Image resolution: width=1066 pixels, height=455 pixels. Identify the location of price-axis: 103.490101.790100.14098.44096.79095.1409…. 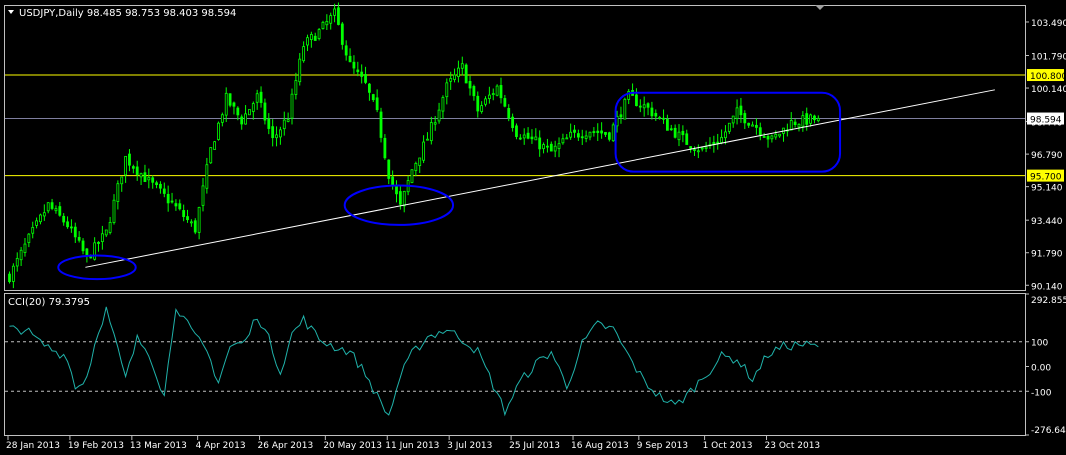
(1045, 155).